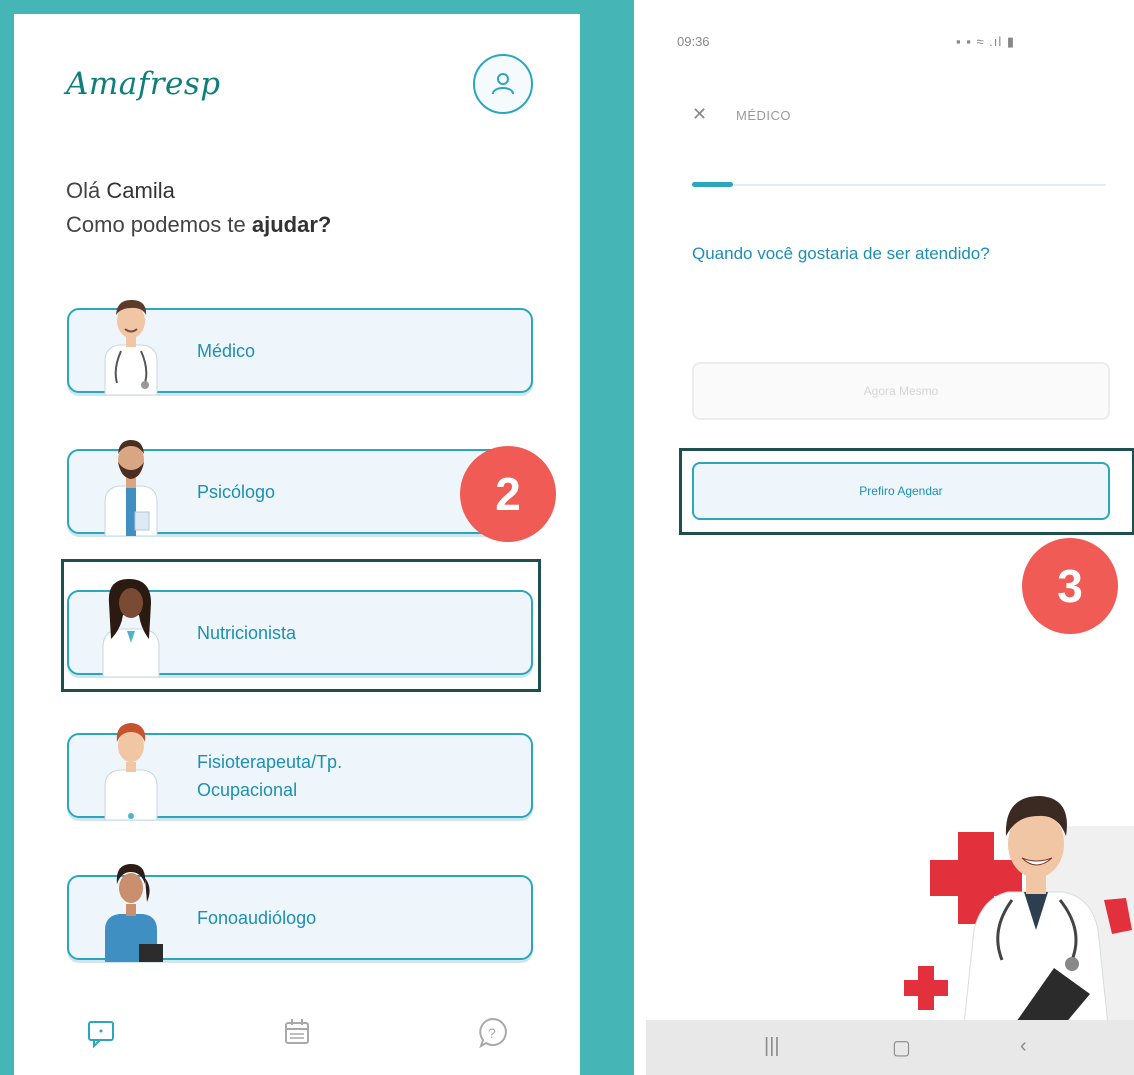  I want to click on help-icon: ?, so click(493, 1032).